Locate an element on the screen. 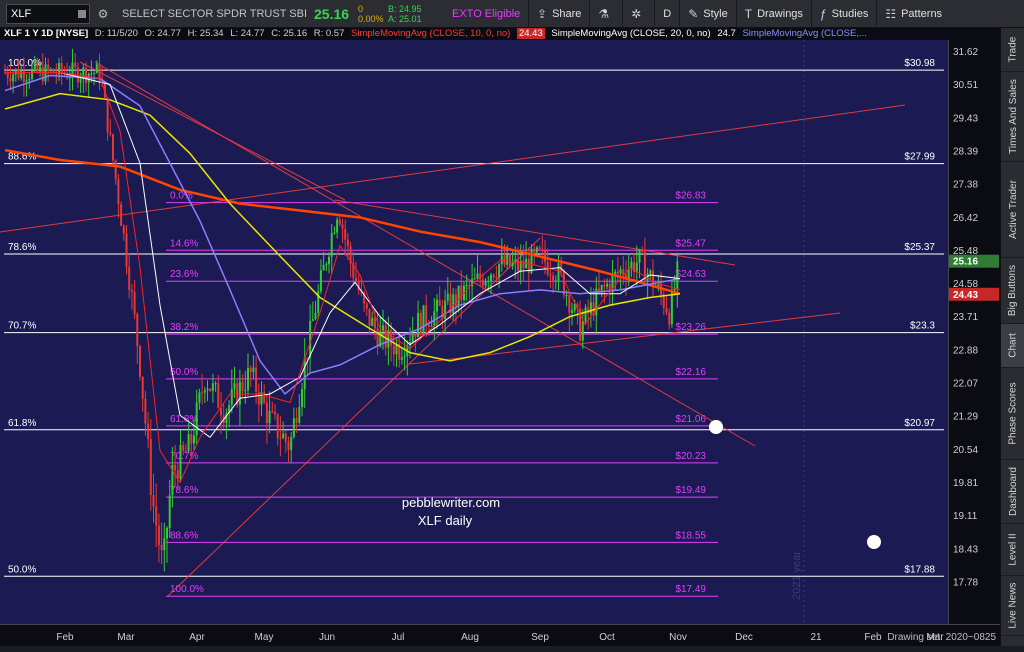 The height and width of the screenshot is (652, 1024). symbol-dropdown-icon is located at coordinates (82, 13).